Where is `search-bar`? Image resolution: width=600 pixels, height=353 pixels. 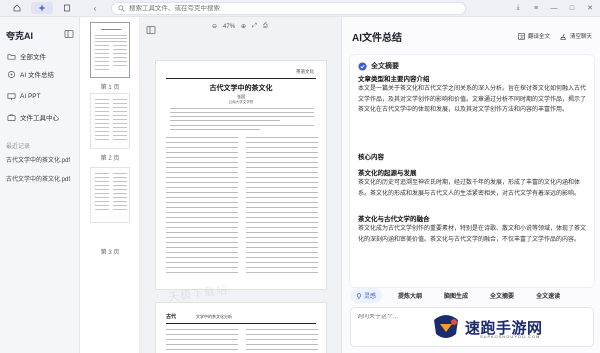
search-bar is located at coordinates (288, 8).